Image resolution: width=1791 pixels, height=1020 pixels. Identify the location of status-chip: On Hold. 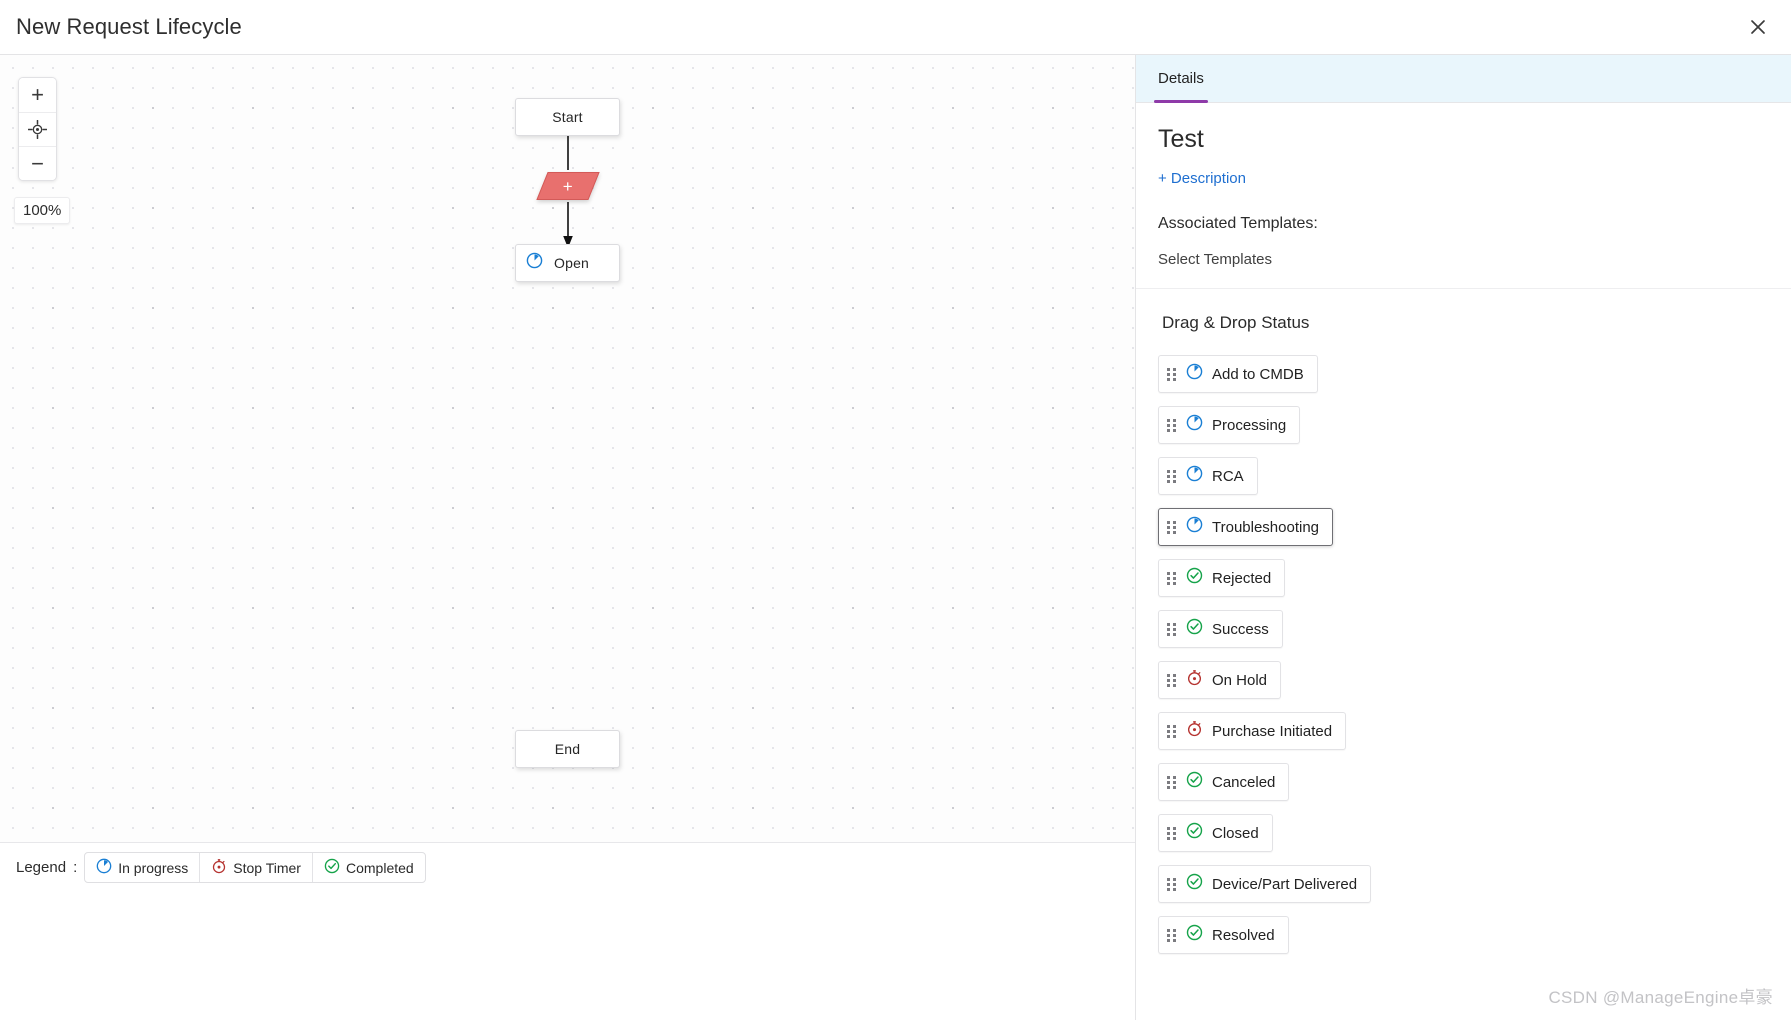
(1220, 680).